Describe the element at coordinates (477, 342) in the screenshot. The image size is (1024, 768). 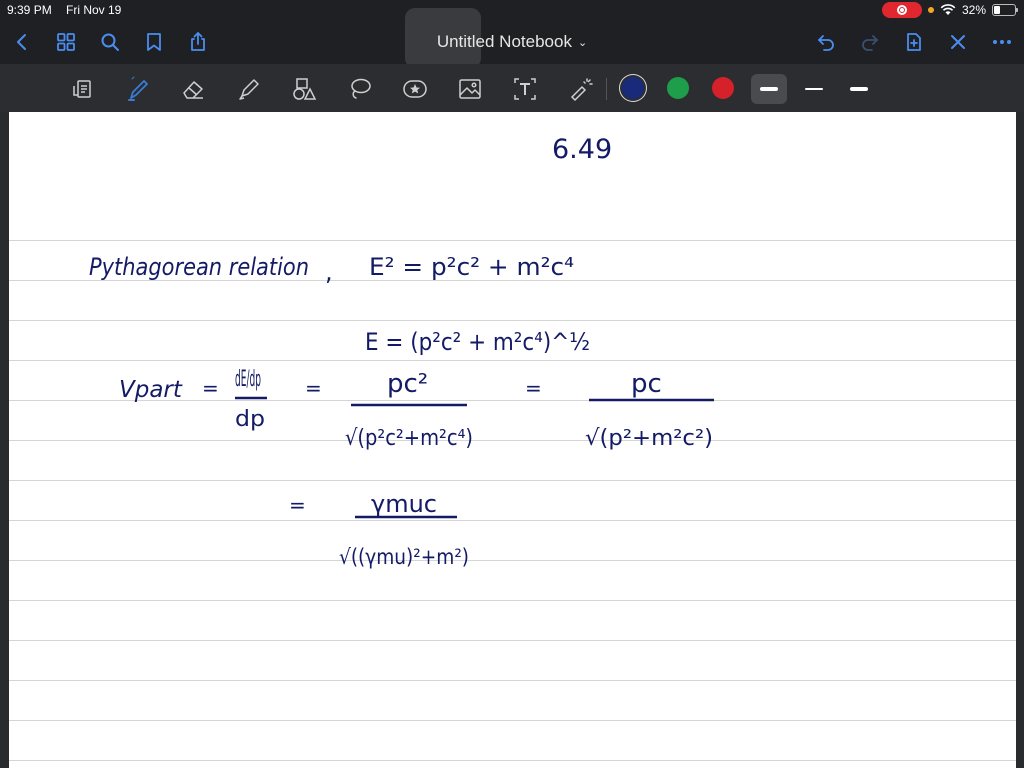
I see `energy-equation: E = (p²c² + m²c⁴)^½` at that location.